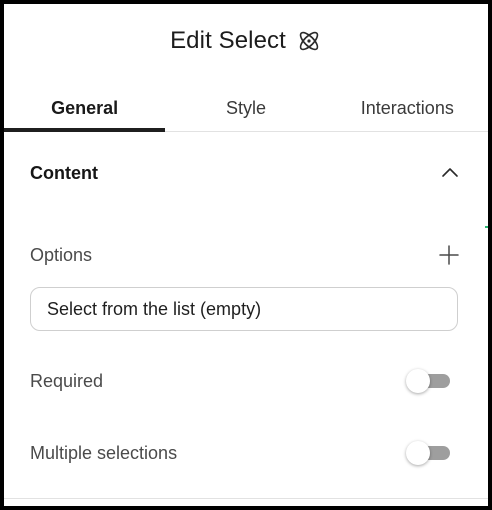  Describe the element at coordinates (450, 173) in the screenshot. I see `chevron-up-icon` at that location.